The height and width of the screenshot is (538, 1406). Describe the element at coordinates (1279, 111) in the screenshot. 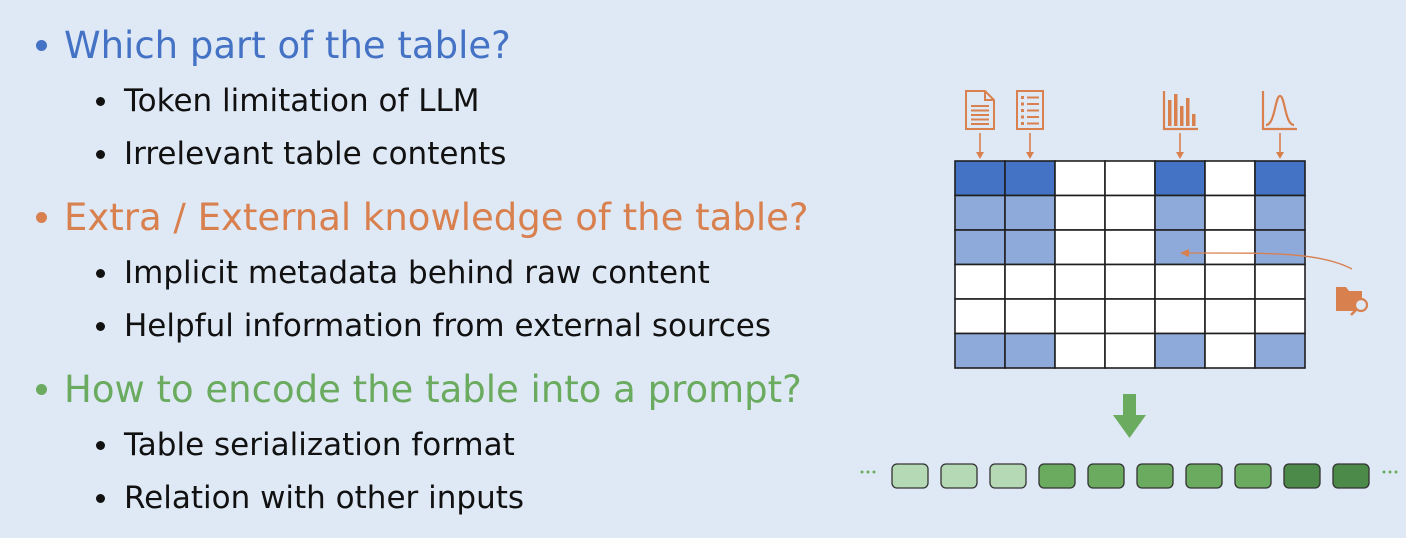

I see `distribution-chart-icon` at that location.